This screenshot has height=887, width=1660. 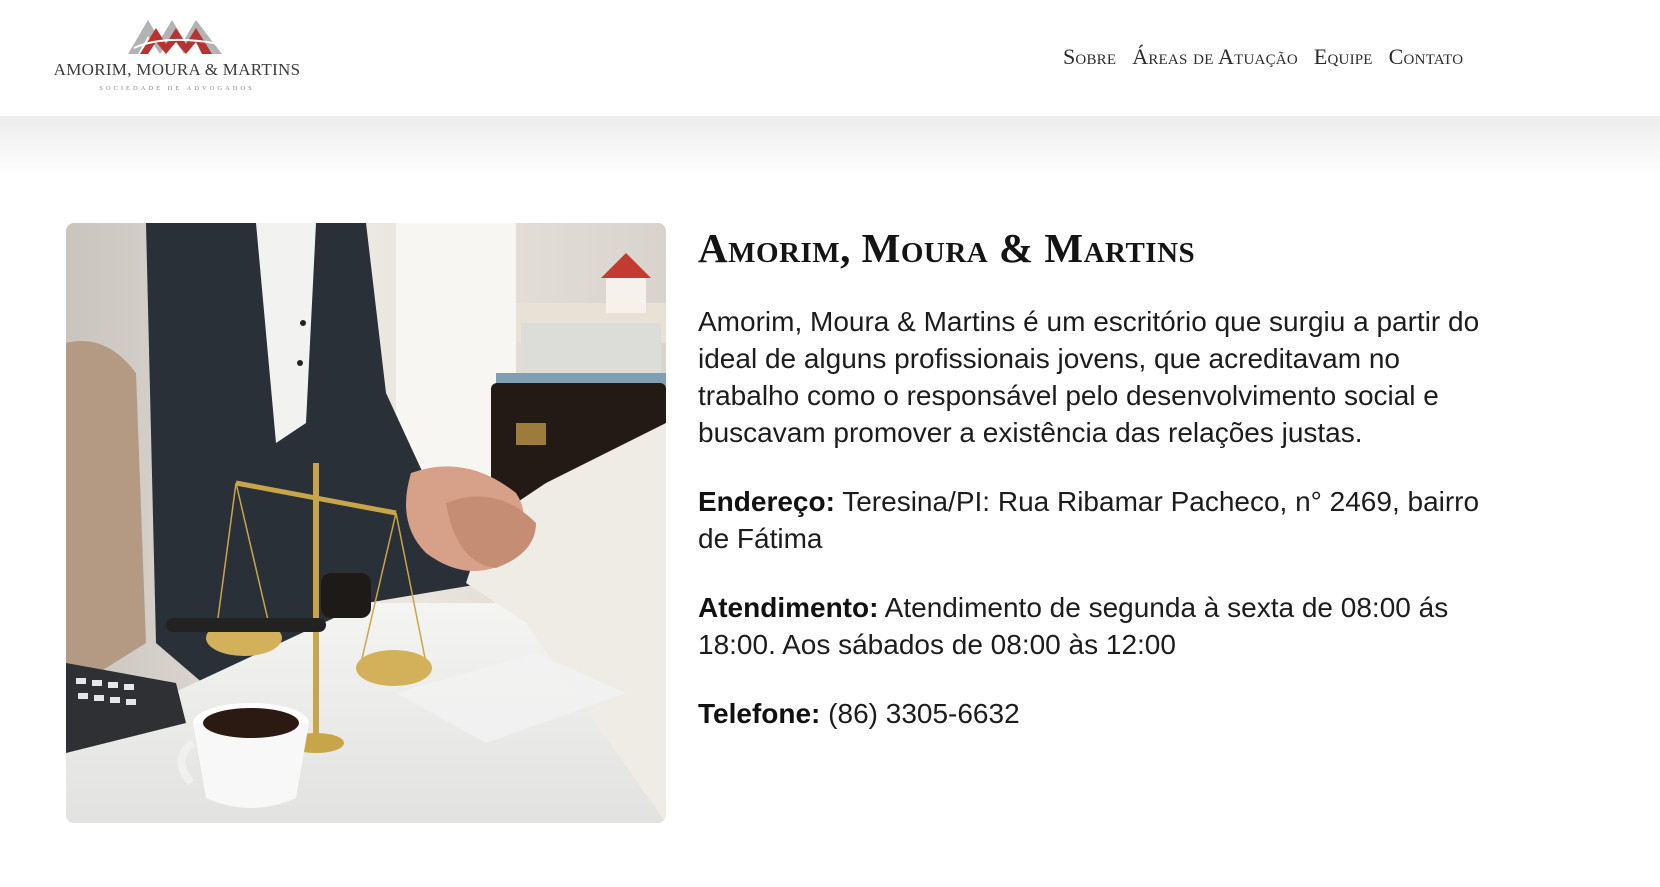 I want to click on phone-value: (86) 3305-6632, so click(x=923, y=713).